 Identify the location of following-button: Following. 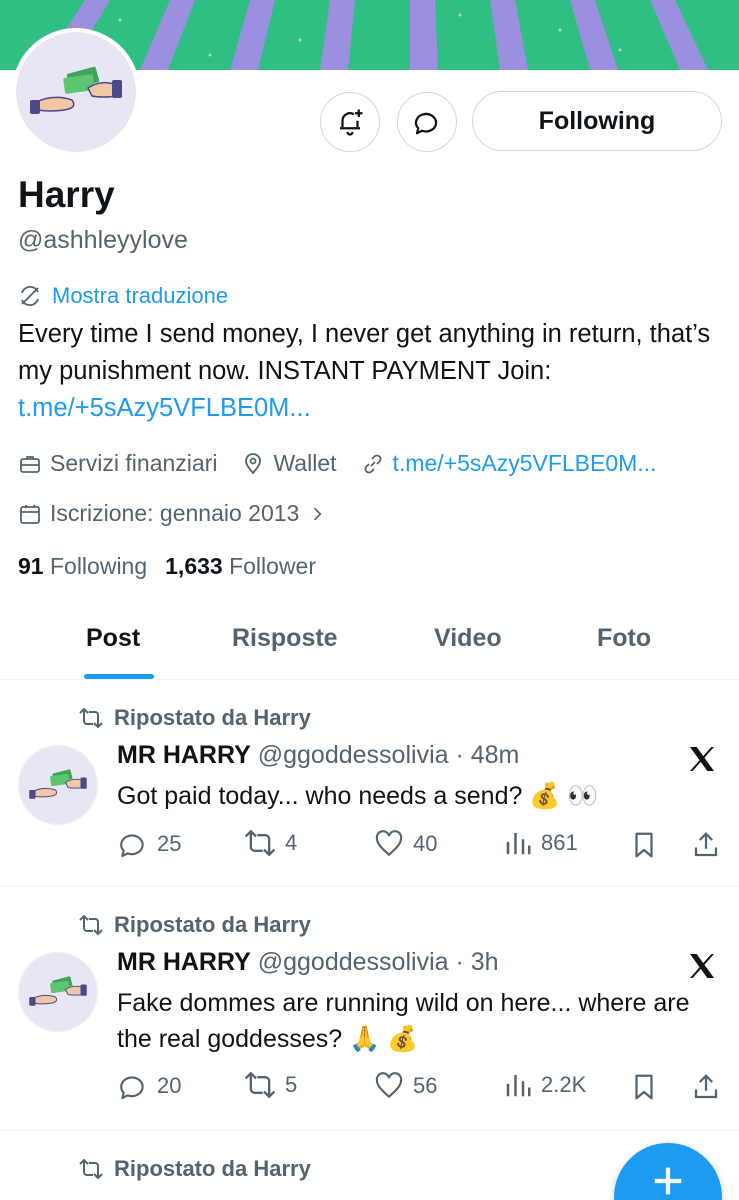
(597, 121).